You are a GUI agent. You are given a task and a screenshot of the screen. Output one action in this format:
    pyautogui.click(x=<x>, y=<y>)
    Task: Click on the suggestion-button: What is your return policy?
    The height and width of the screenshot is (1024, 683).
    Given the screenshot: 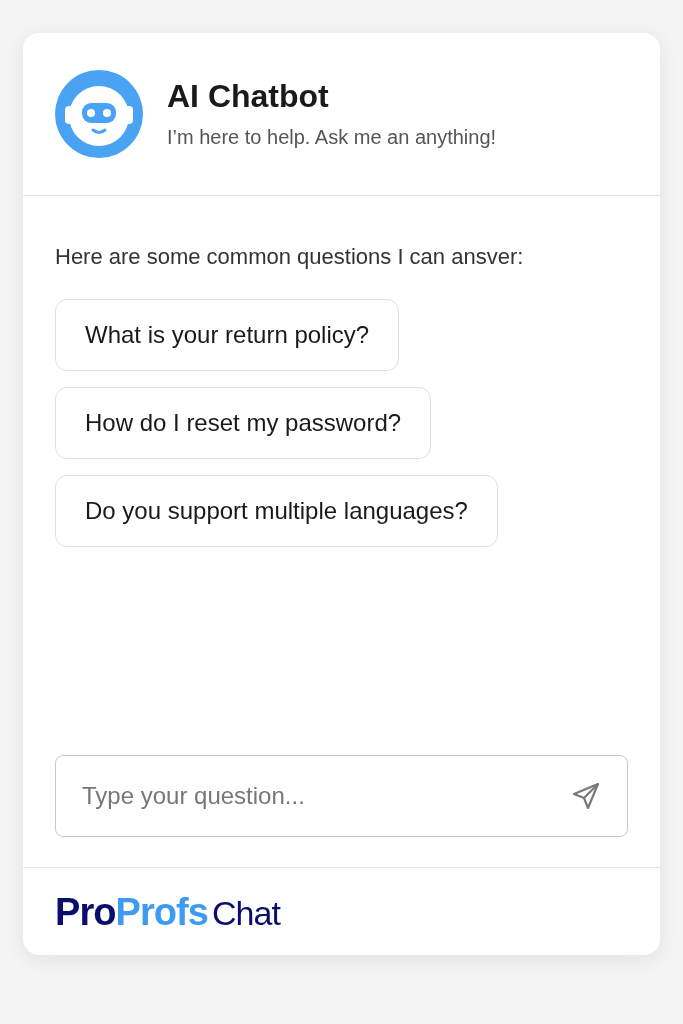 What is the action you would take?
    pyautogui.click(x=227, y=335)
    